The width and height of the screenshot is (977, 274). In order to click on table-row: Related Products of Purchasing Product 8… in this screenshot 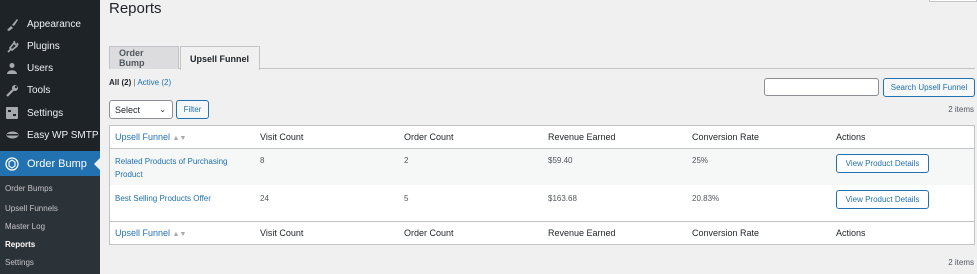, I will do `click(542, 167)`.